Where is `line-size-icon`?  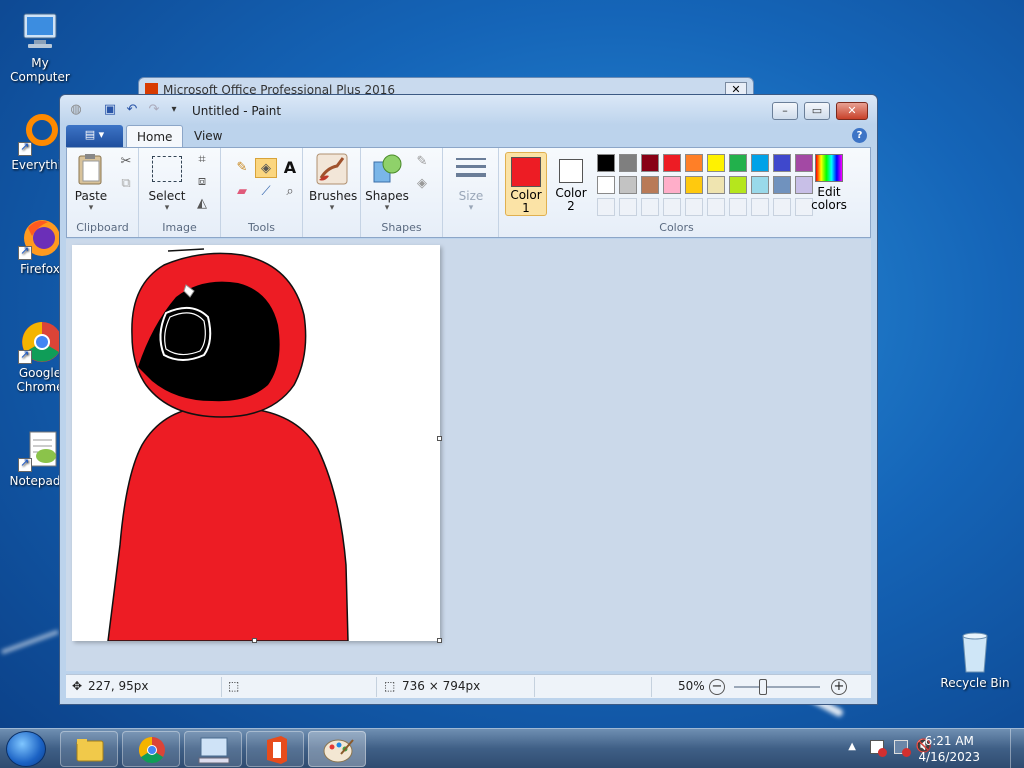
line-size-icon is located at coordinates (471, 169).